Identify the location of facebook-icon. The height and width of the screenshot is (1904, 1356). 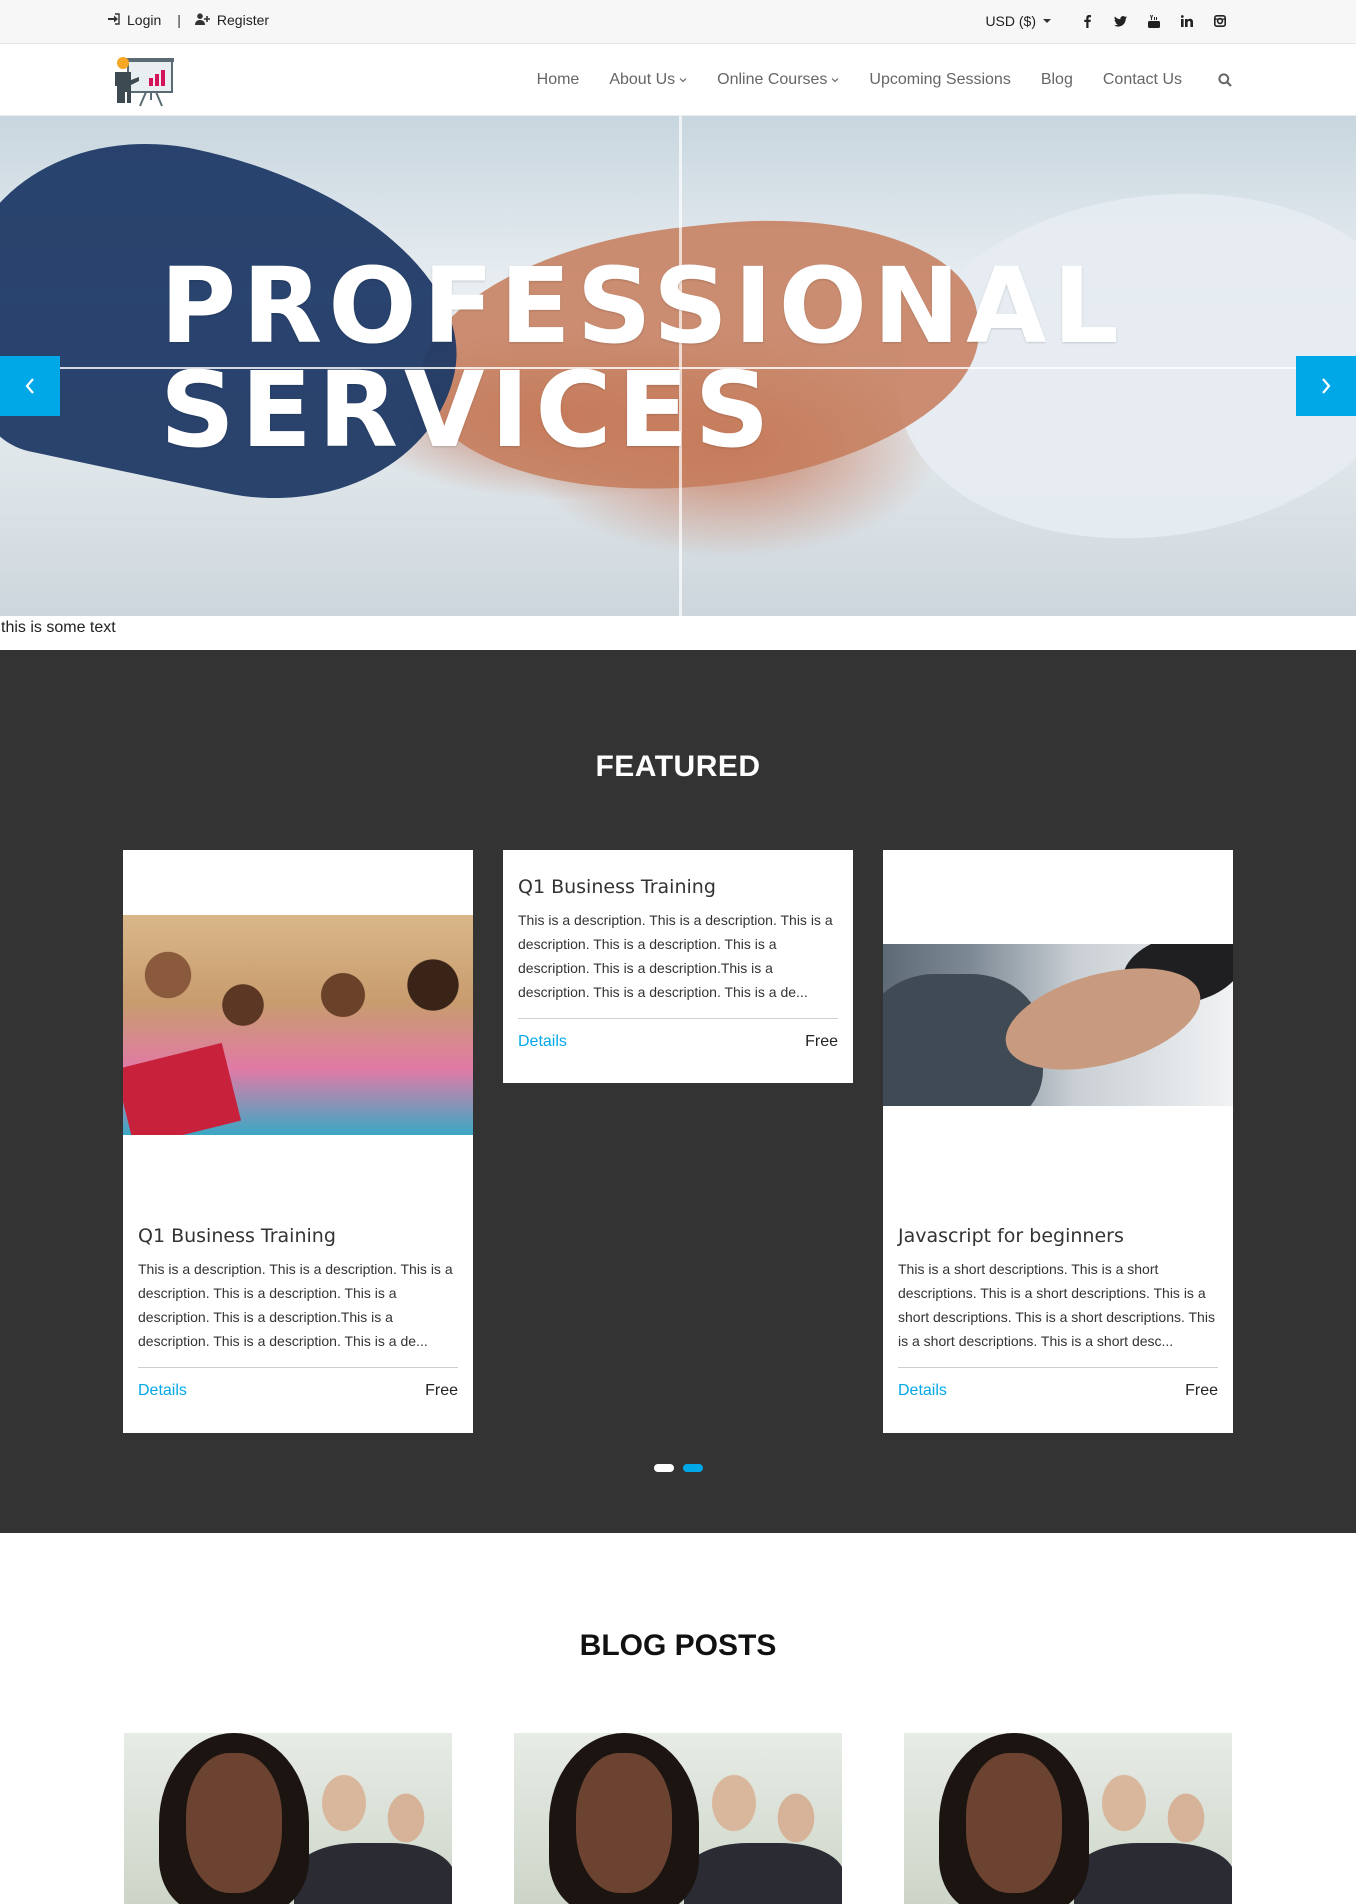
(1087, 21).